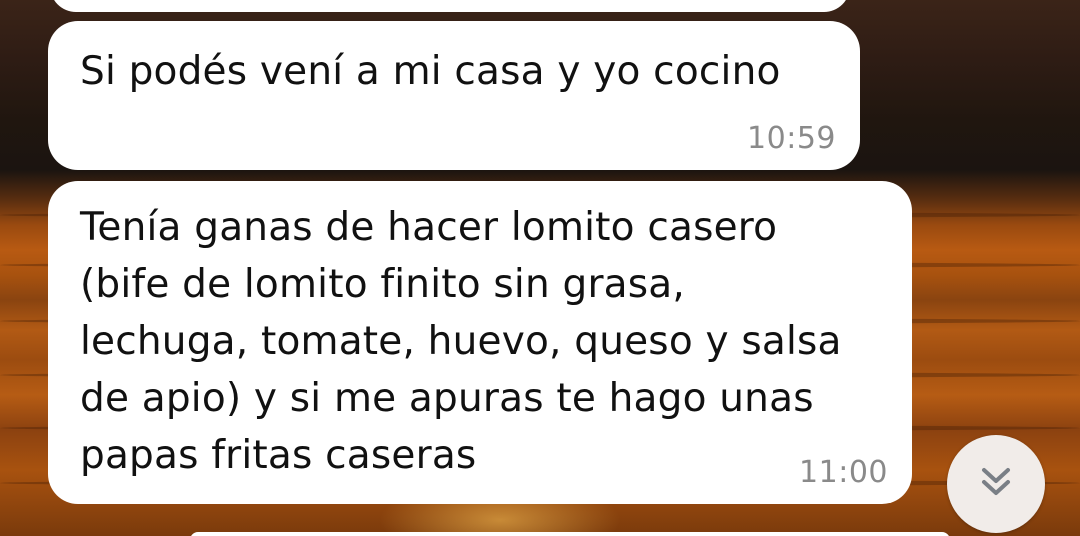 This screenshot has height=536, width=1080. I want to click on scroll-to-bottom-button, so click(996, 484).